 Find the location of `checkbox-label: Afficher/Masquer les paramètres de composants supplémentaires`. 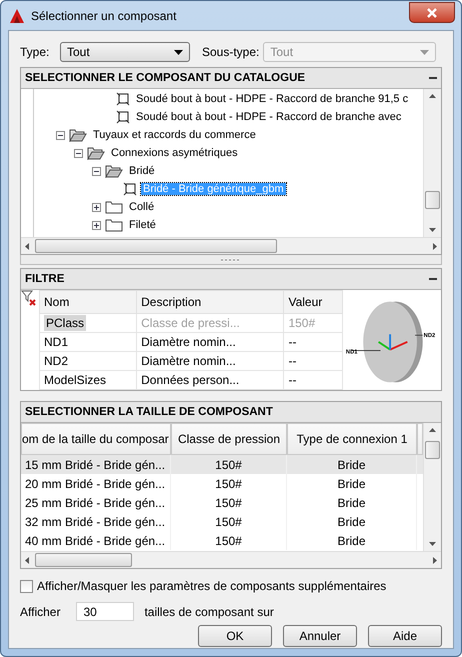

checkbox-label: Afficher/Masquer les paramètres de composants supplémentaires is located at coordinates (211, 586).